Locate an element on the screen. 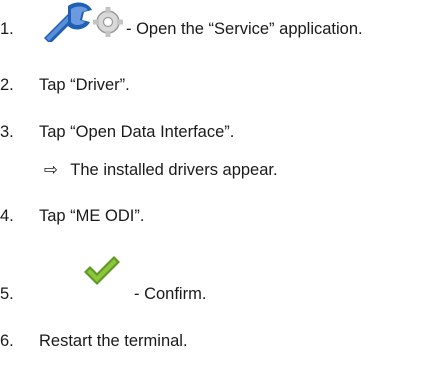 This screenshot has height=367, width=440. step-3: 3. Tap “Open Data Interface”. is located at coordinates (220, 133).